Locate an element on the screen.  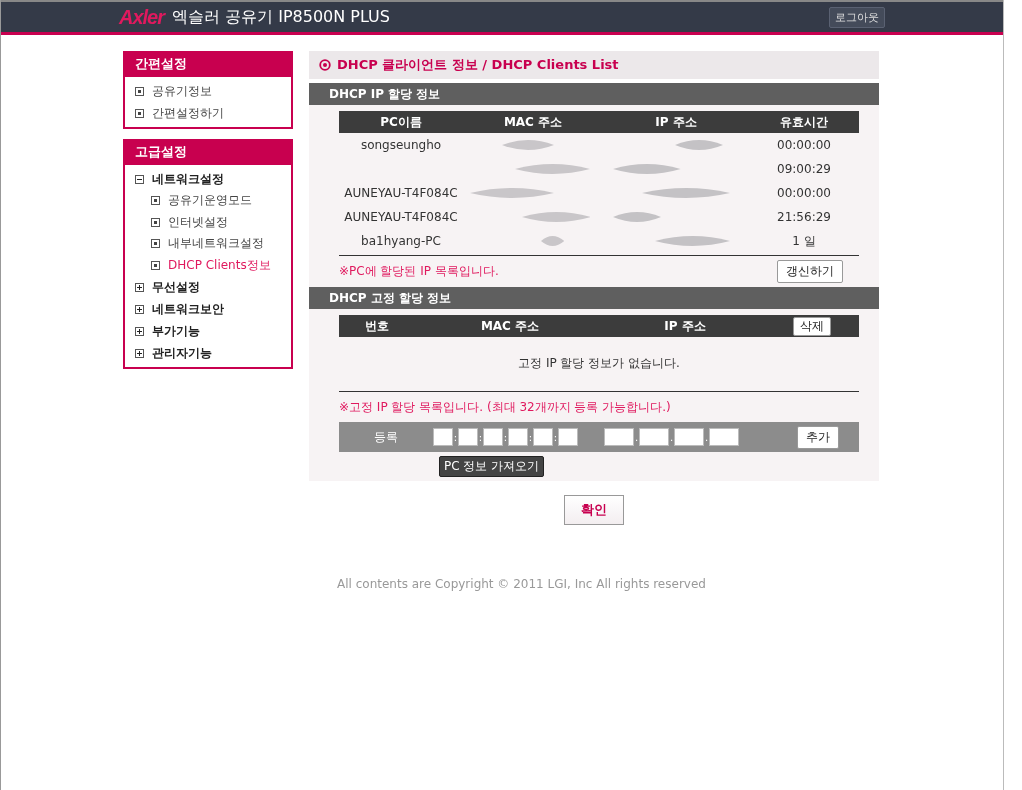
menu-section-title: 고급설정 is located at coordinates (208, 153).